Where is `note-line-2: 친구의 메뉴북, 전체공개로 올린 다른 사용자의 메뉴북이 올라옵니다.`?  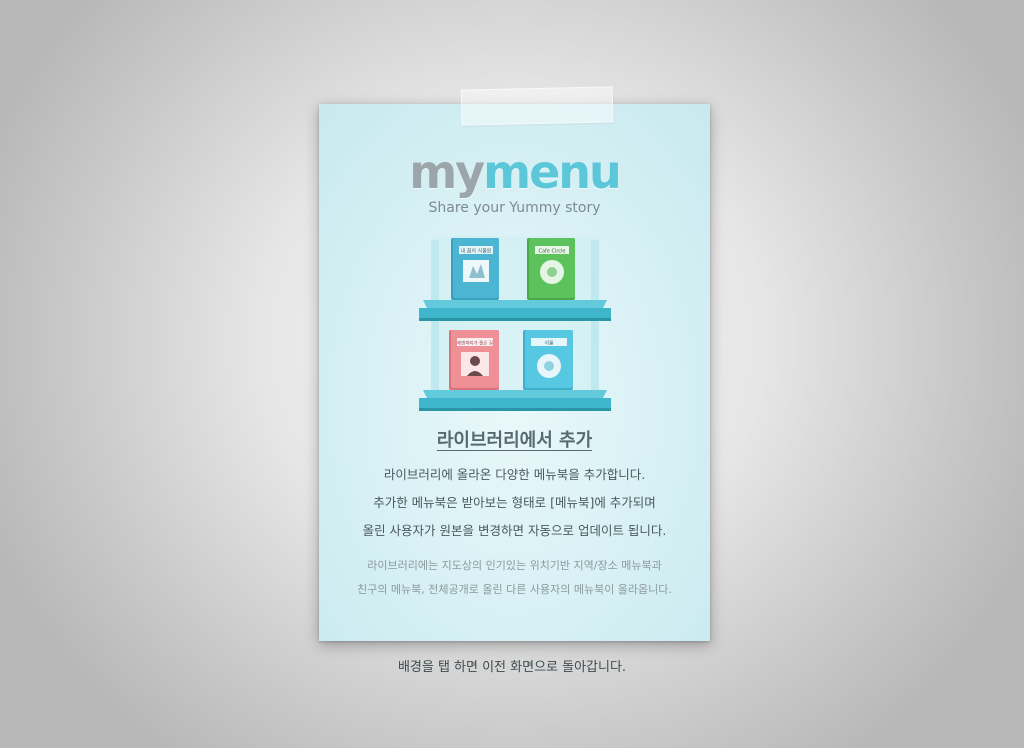
note-line-2: 친구의 메뉴북, 전체공개로 올린 다른 사용자의 메뉴북이 올라옵니다. is located at coordinates (514, 589).